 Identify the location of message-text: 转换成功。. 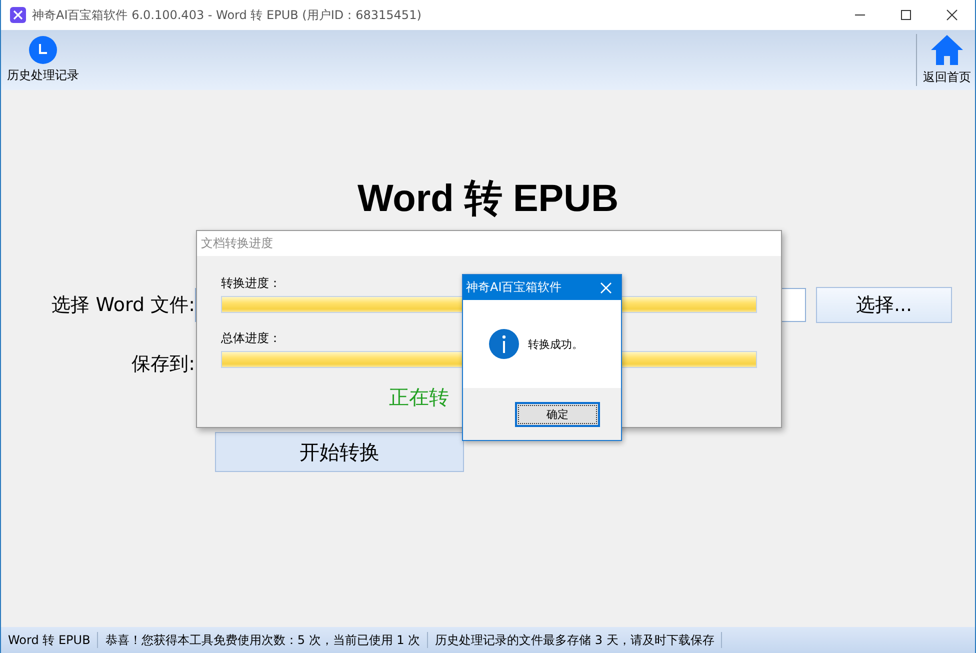
(555, 344).